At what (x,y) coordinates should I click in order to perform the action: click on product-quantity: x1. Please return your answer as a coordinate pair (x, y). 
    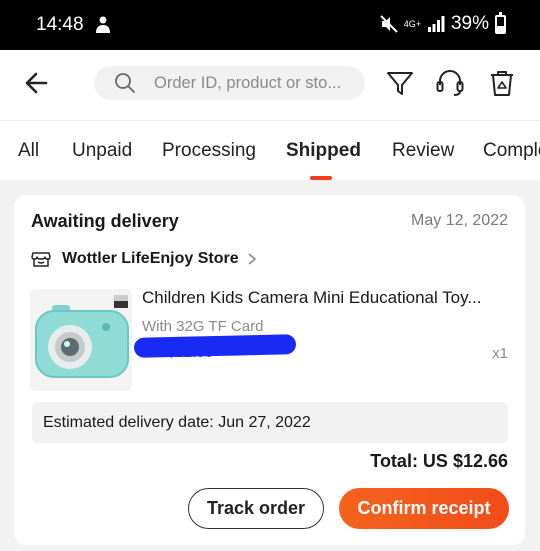
    Looking at the image, I should click on (500, 353).